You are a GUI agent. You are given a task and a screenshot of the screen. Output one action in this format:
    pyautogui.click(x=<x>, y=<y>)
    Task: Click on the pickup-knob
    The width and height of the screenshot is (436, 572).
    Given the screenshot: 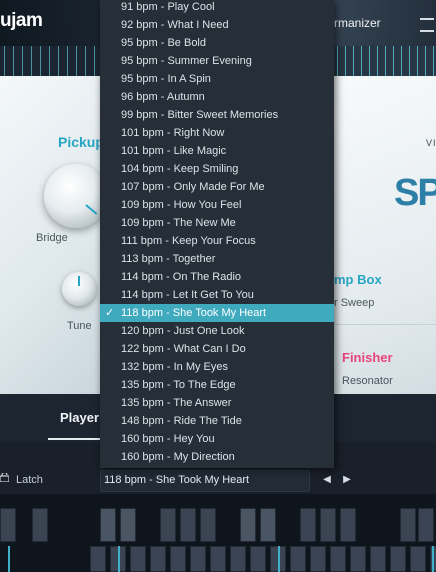 What is the action you would take?
    pyautogui.click(x=76, y=196)
    